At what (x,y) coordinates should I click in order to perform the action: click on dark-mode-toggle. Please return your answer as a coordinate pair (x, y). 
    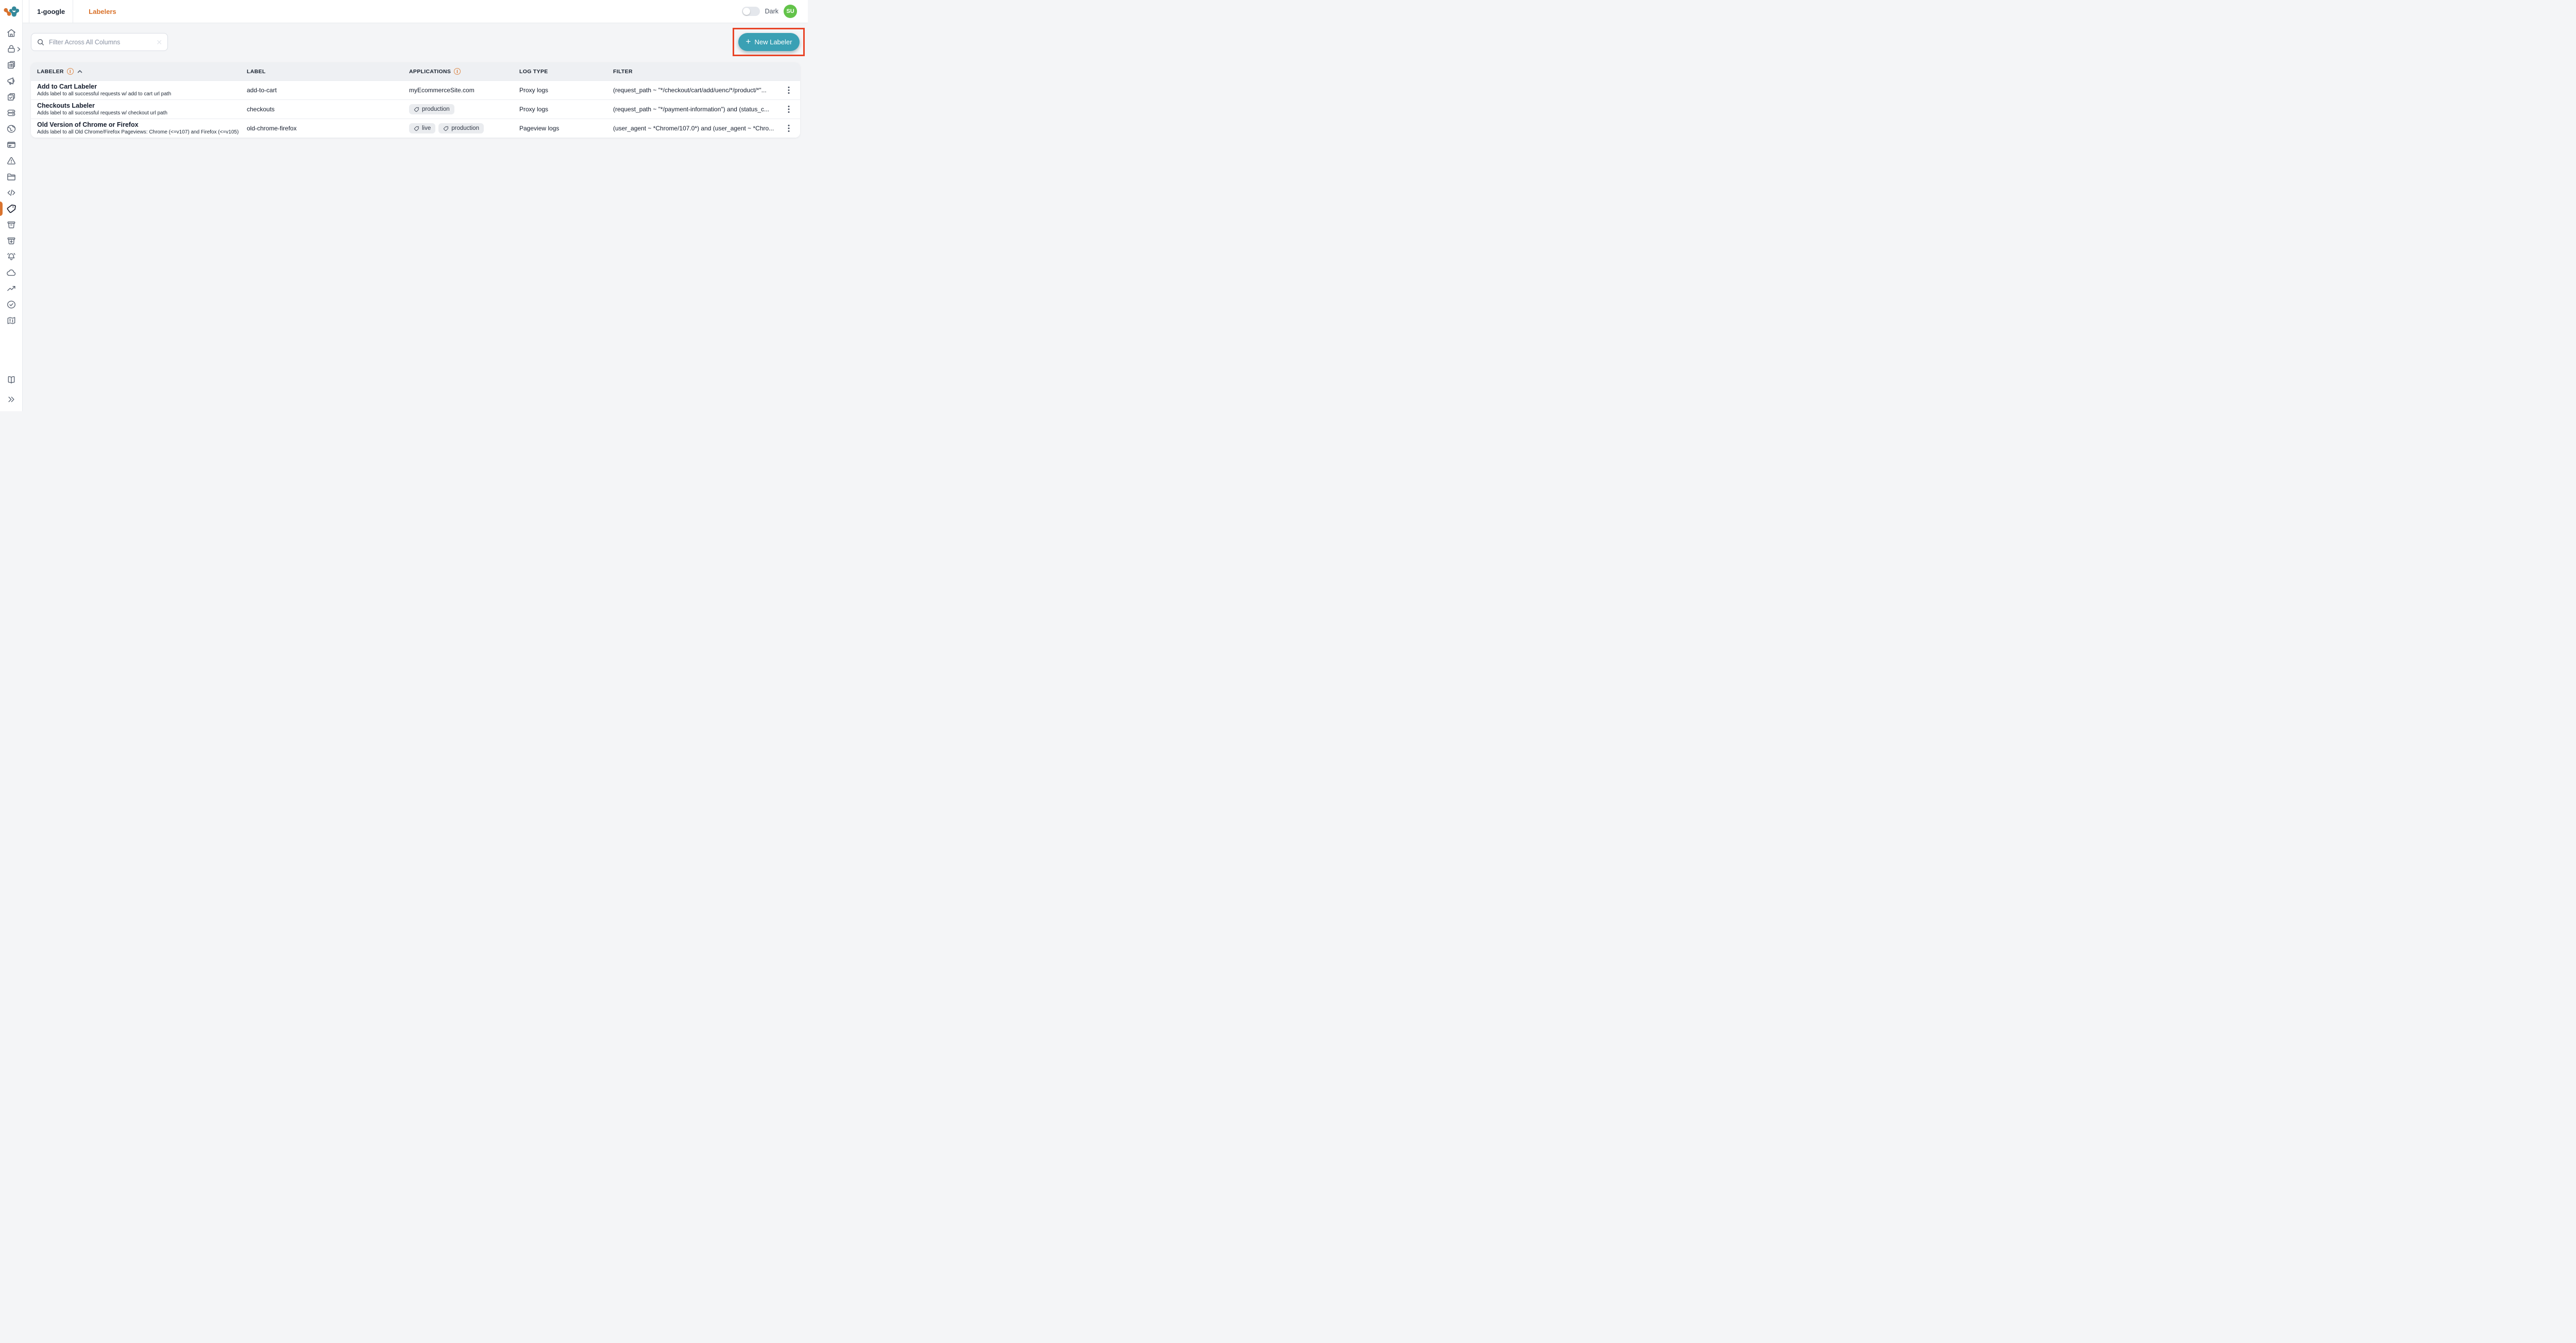
    Looking at the image, I should click on (750, 11).